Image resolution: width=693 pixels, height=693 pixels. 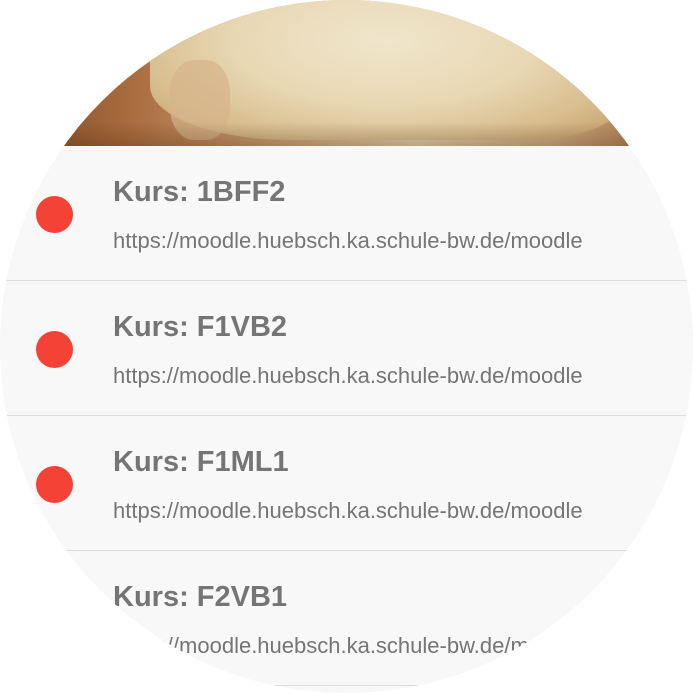 I want to click on header-shade, so click(x=346, y=134).